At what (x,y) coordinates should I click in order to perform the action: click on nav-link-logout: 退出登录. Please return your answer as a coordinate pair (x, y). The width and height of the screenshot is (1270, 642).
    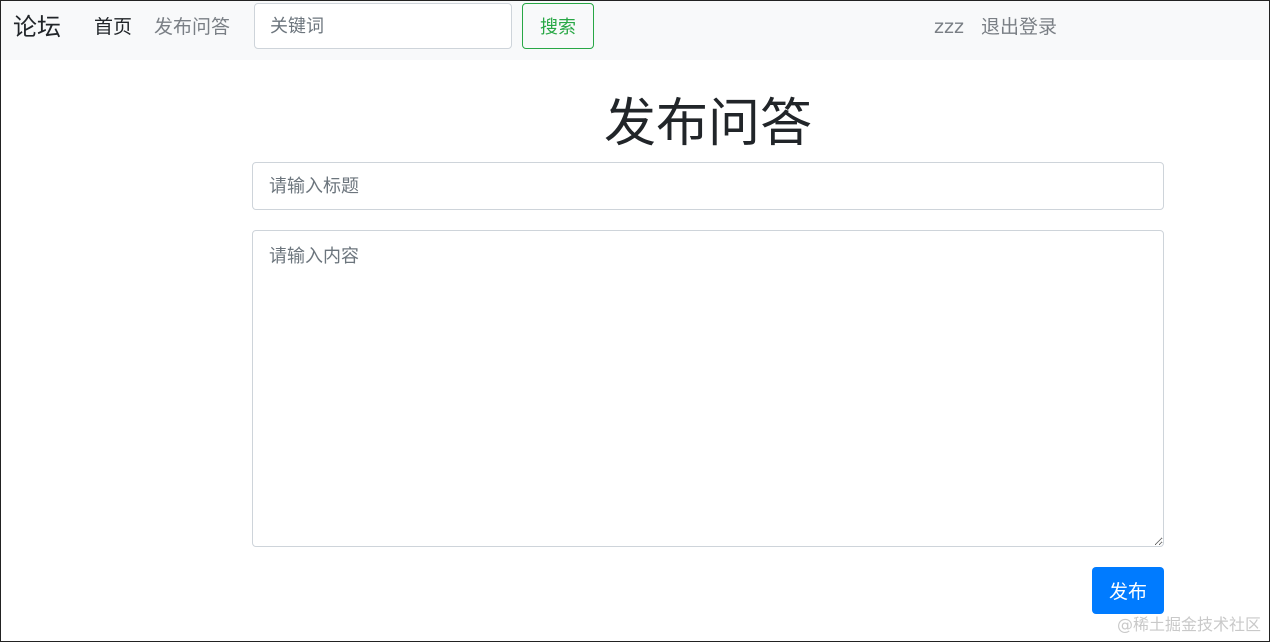
    Looking at the image, I should click on (1019, 27).